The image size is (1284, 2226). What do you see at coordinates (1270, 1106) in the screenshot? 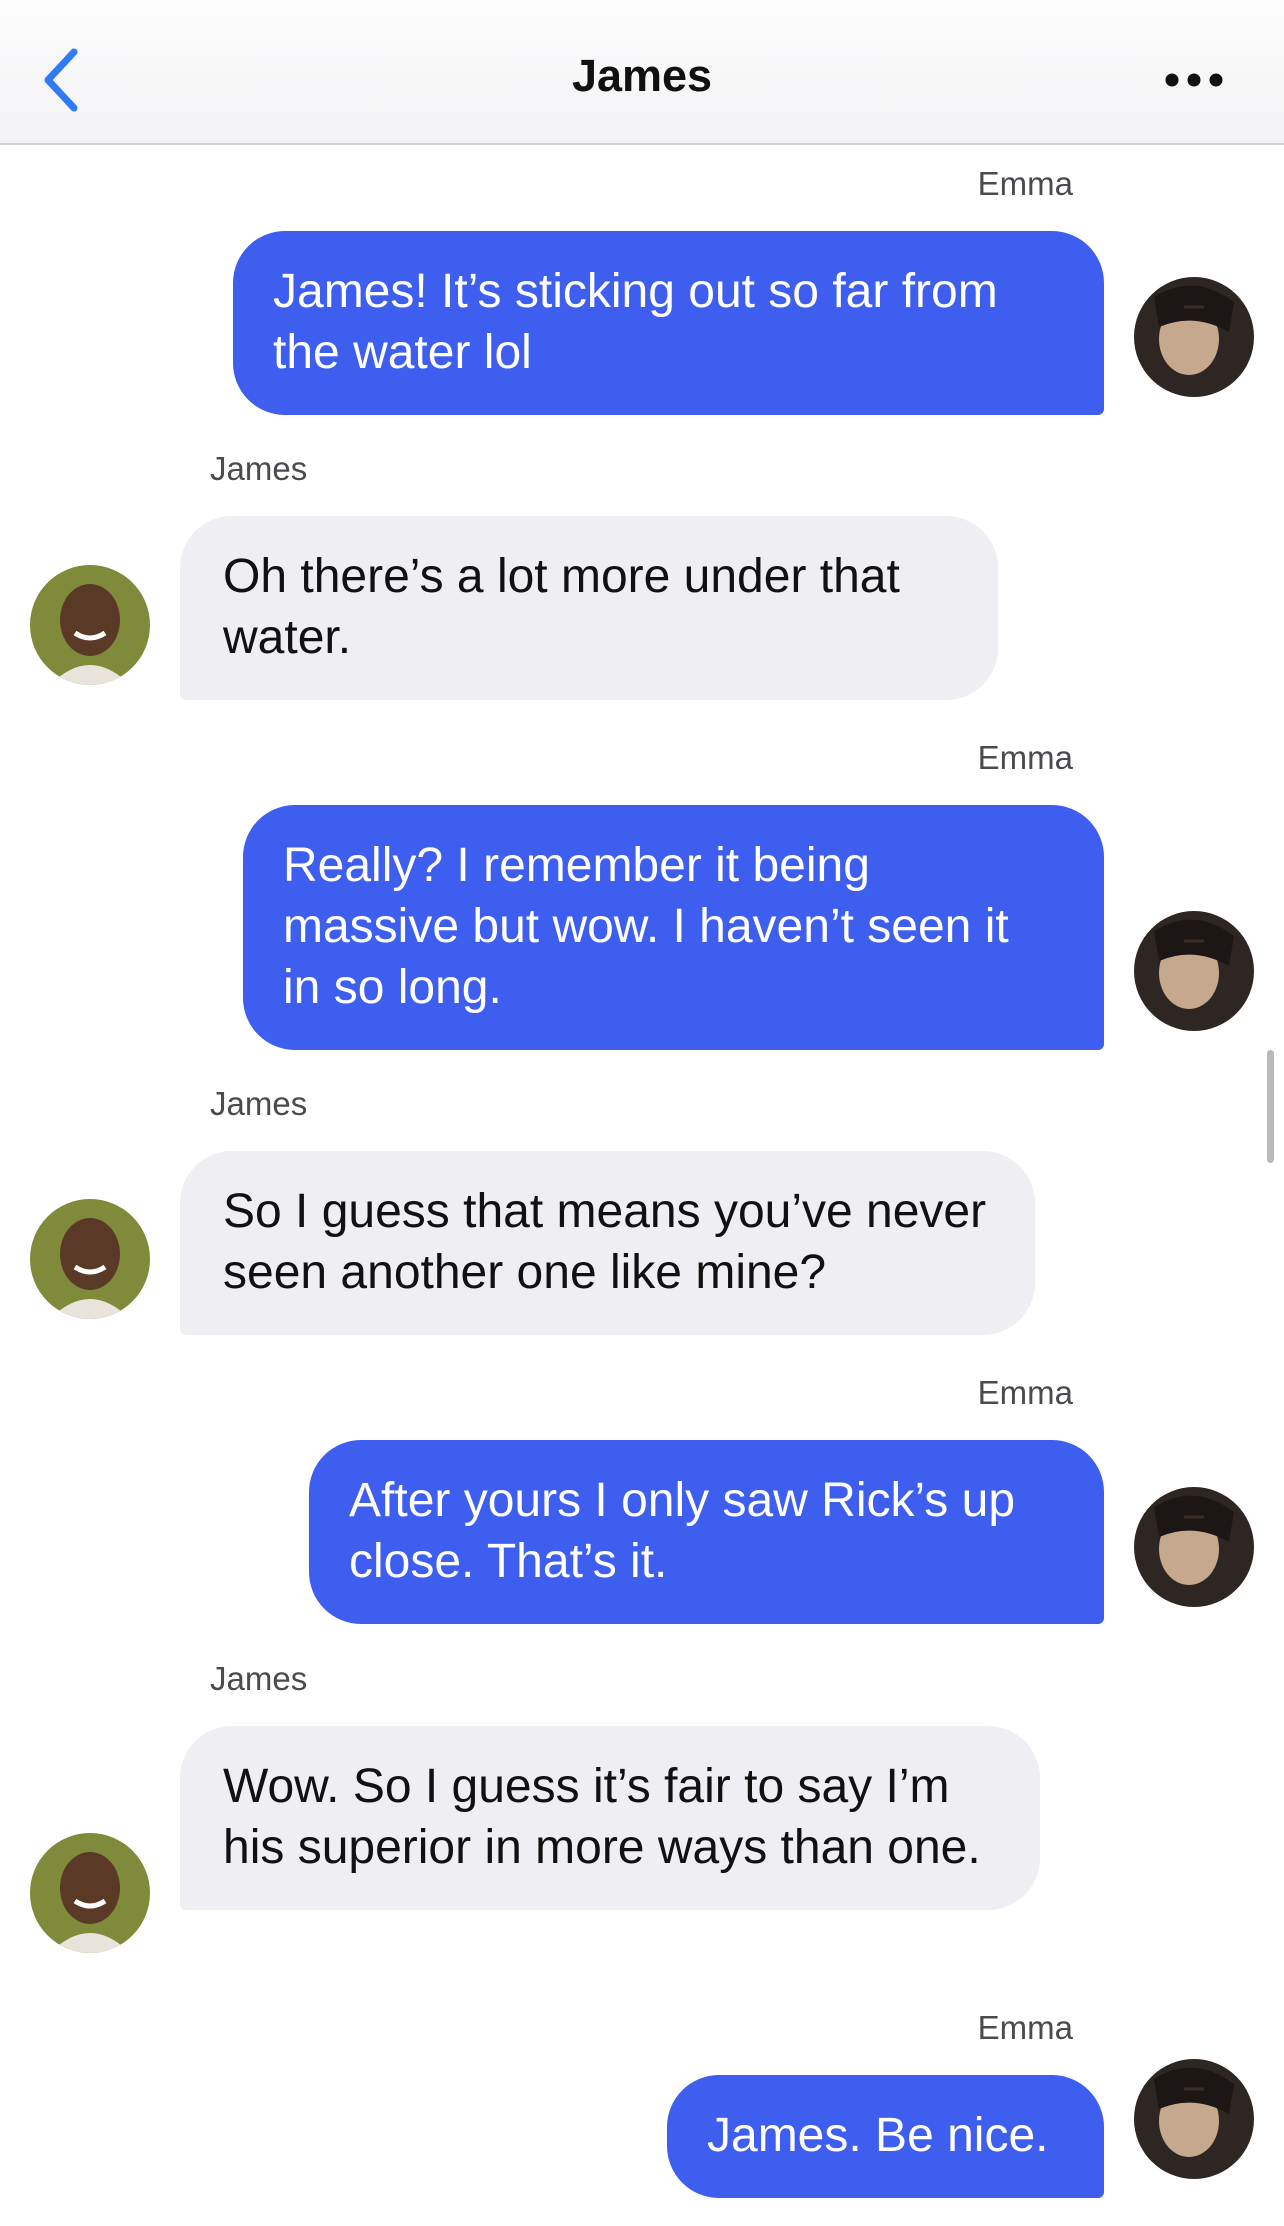
I see `scroll-indicator` at bounding box center [1270, 1106].